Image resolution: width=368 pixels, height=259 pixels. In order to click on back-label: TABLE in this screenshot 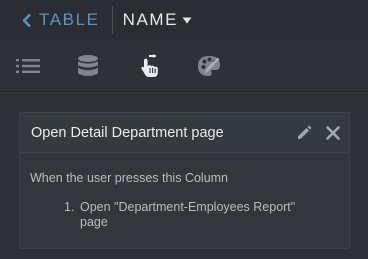, I will do `click(69, 19)`.